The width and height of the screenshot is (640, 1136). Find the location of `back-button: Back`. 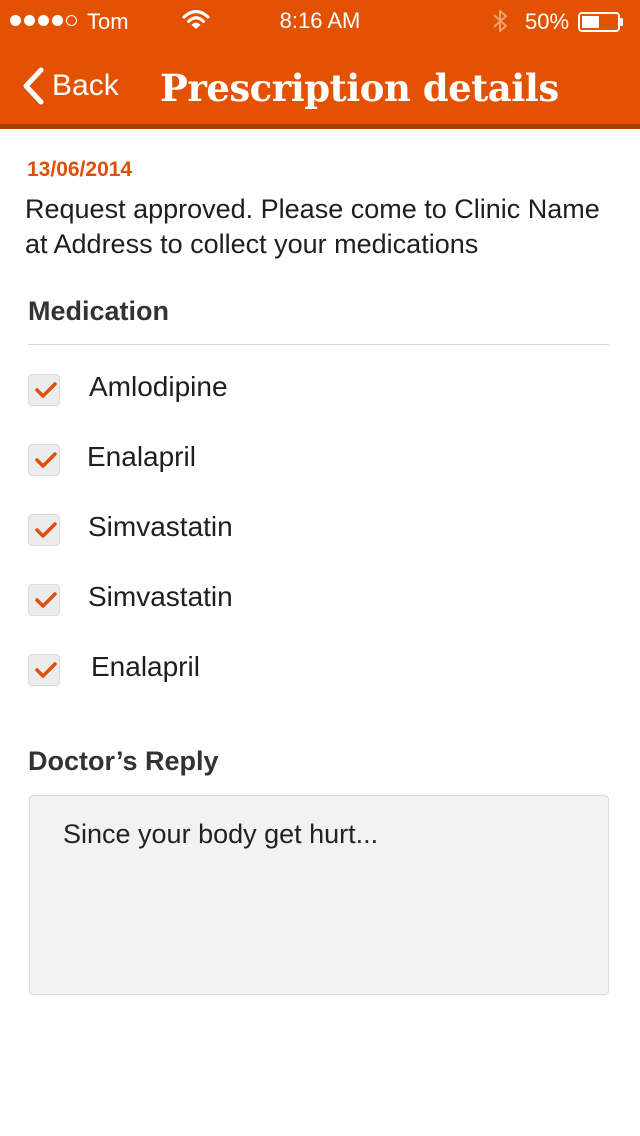

back-button: Back is located at coordinates (69, 86).